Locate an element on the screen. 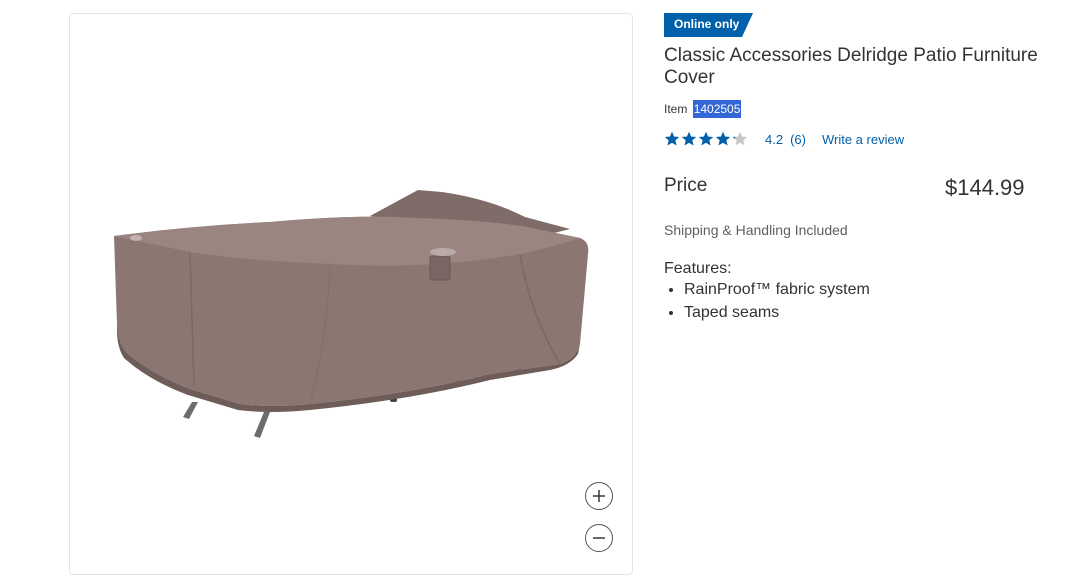 The width and height of the screenshot is (1075, 575). rating-row: 4.2 (6) Write a review is located at coordinates (784, 139).